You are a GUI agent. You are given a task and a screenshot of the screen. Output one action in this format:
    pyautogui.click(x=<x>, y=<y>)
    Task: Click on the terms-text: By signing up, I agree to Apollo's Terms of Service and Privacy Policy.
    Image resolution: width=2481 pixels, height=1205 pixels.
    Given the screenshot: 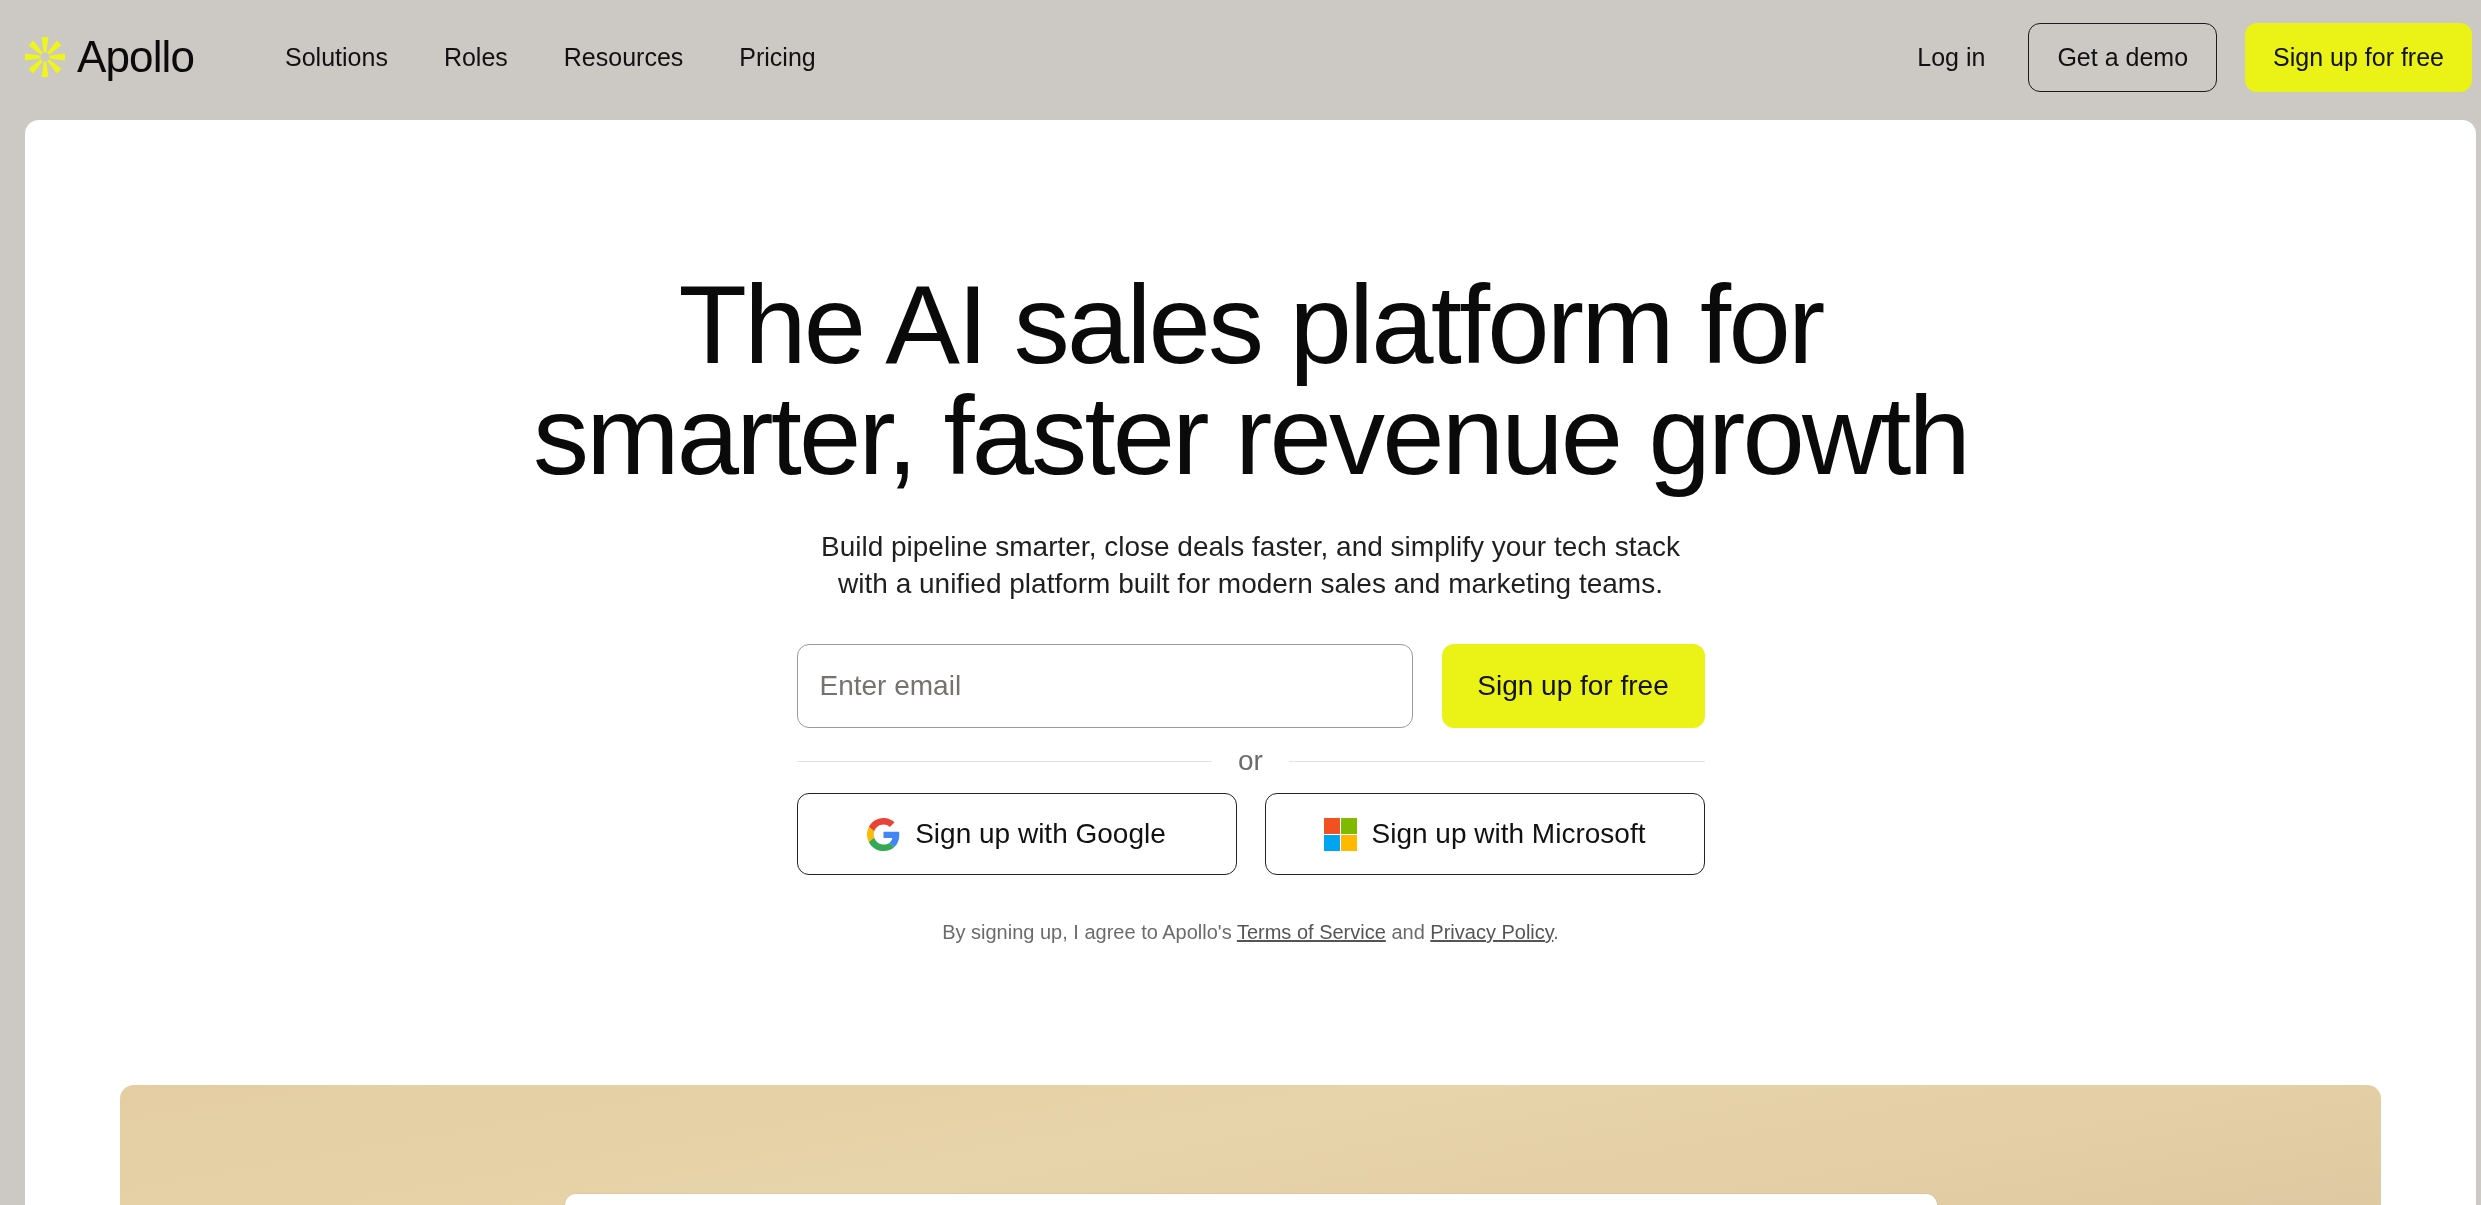 What is the action you would take?
    pyautogui.click(x=1250, y=932)
    